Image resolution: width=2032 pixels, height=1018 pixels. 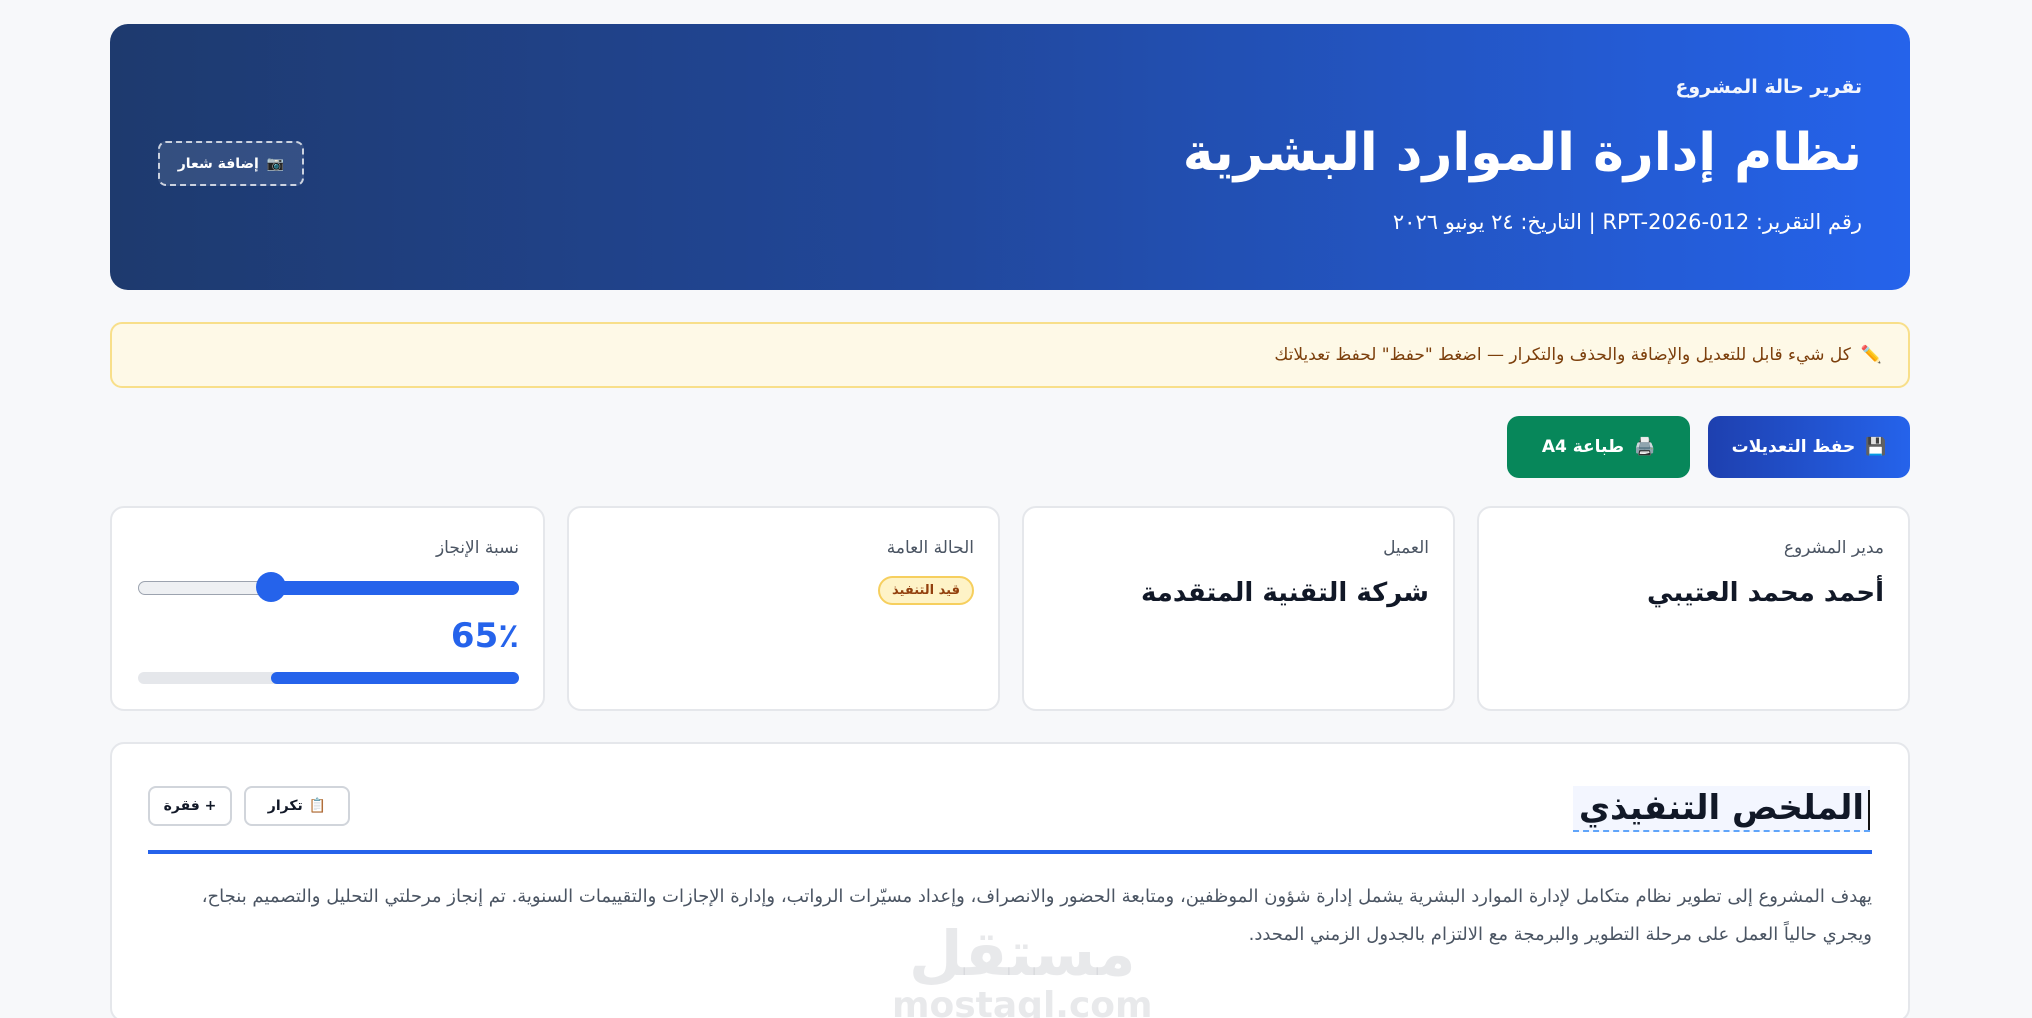 I want to click on card-client: العميل شركة التقنية المتقدمة, so click(x=1238, y=608).